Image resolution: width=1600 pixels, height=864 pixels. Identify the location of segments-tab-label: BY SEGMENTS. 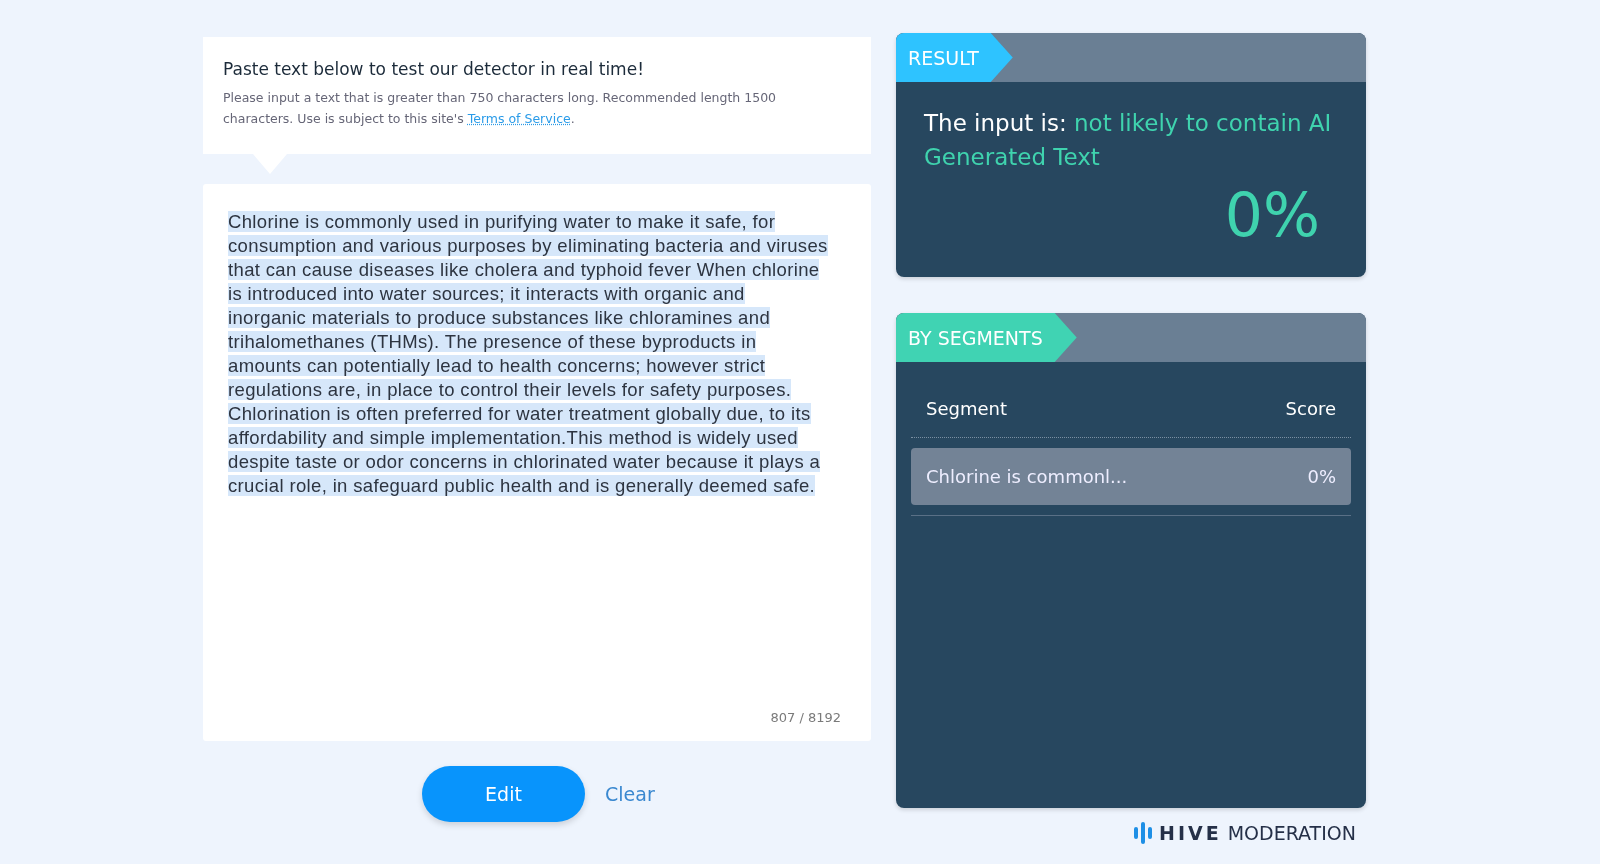
(986, 337).